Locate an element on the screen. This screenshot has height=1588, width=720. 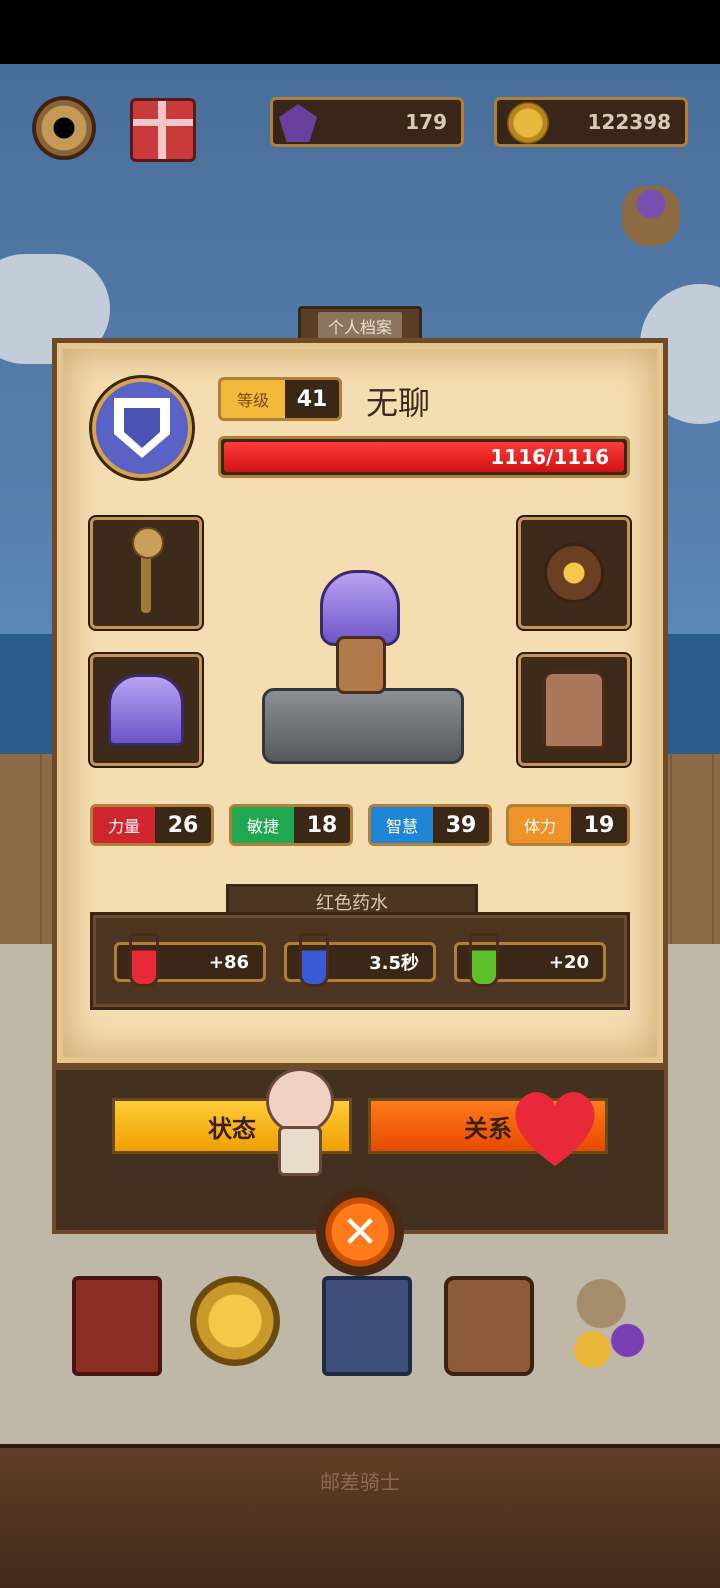
profile-tab-label: 个人档案 is located at coordinates (359, 325).